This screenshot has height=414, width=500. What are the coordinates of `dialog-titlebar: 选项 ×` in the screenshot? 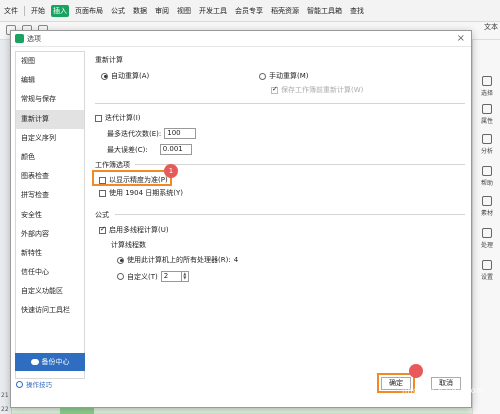 It's located at (241, 39).